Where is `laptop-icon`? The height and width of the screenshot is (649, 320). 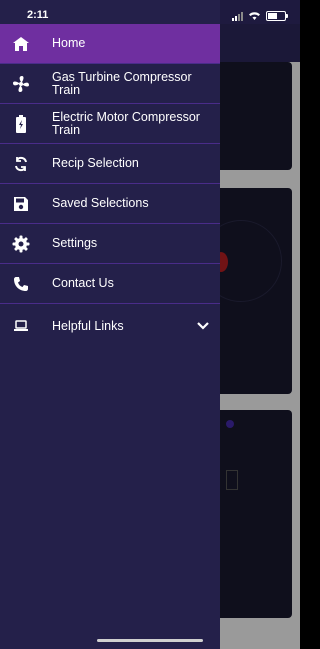 laptop-icon is located at coordinates (21, 326).